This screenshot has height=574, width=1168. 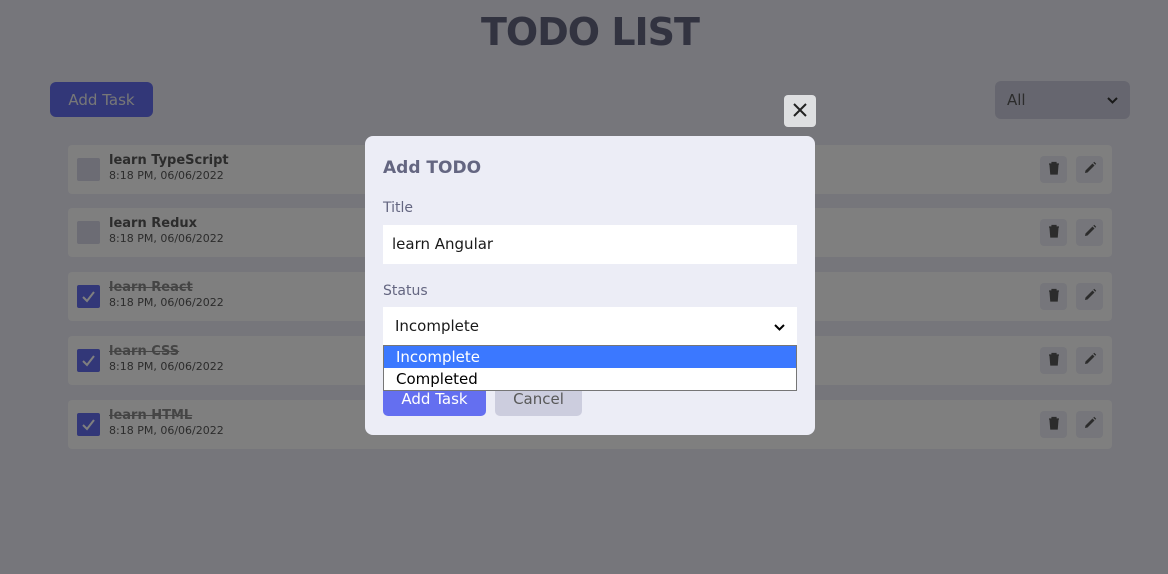 I want to click on modal-title: Add TODO, so click(x=432, y=168).